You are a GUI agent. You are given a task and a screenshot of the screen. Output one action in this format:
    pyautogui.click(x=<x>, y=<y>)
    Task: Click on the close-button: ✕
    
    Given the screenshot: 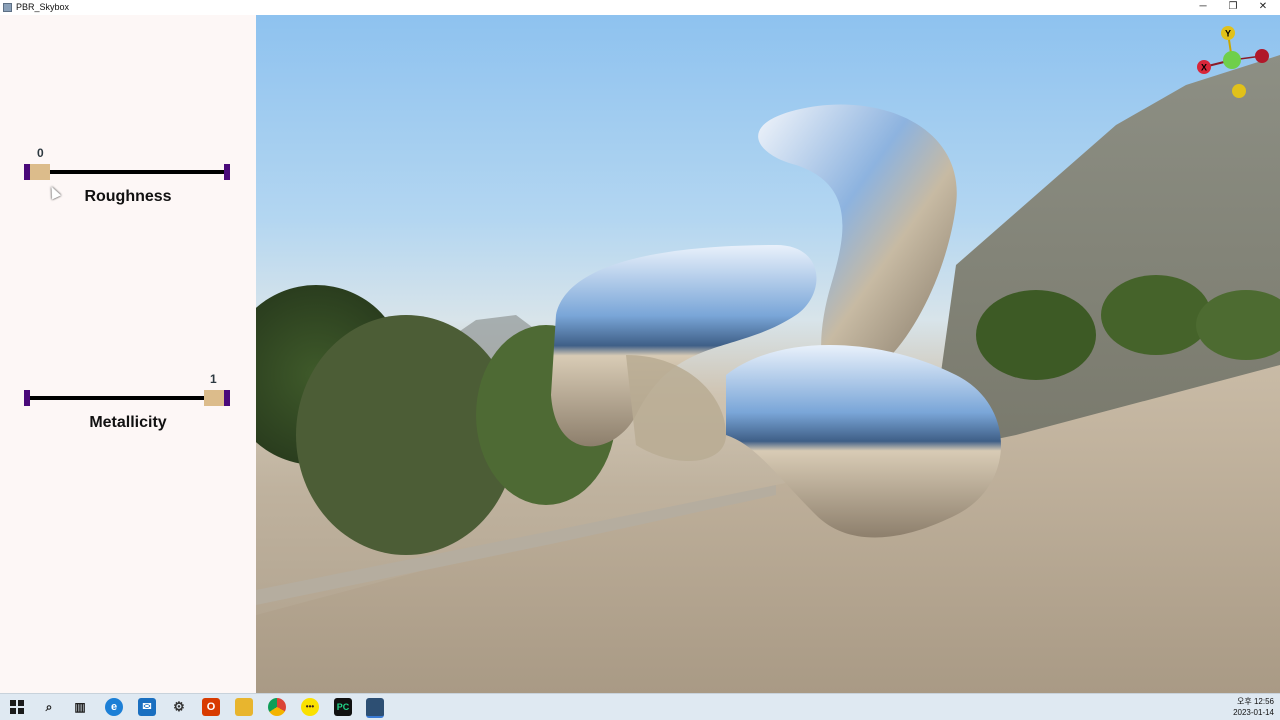 What is the action you would take?
    pyautogui.click(x=1263, y=7)
    